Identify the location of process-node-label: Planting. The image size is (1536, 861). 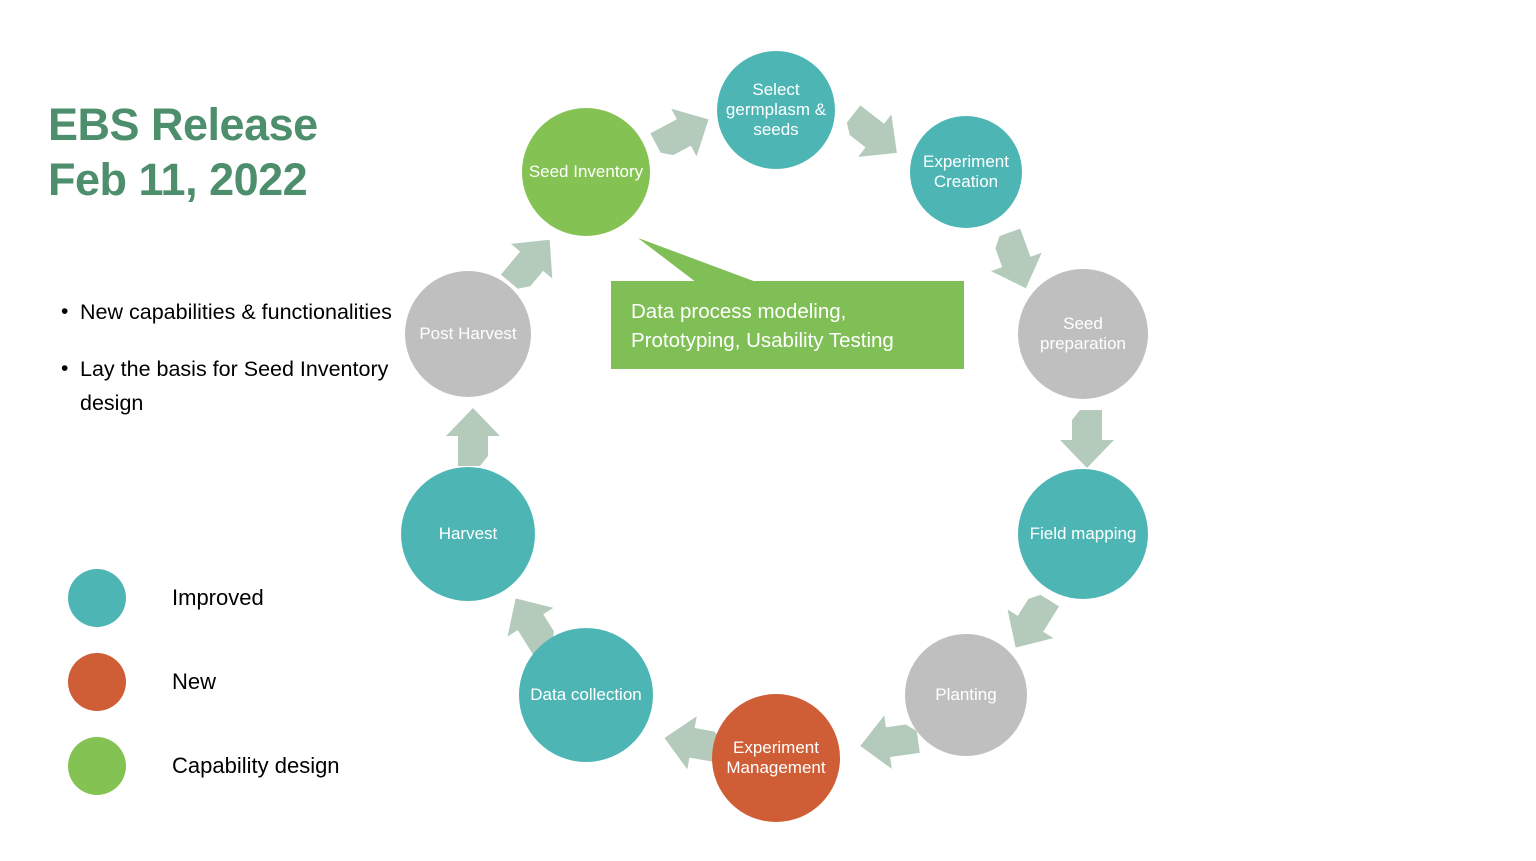
(966, 695).